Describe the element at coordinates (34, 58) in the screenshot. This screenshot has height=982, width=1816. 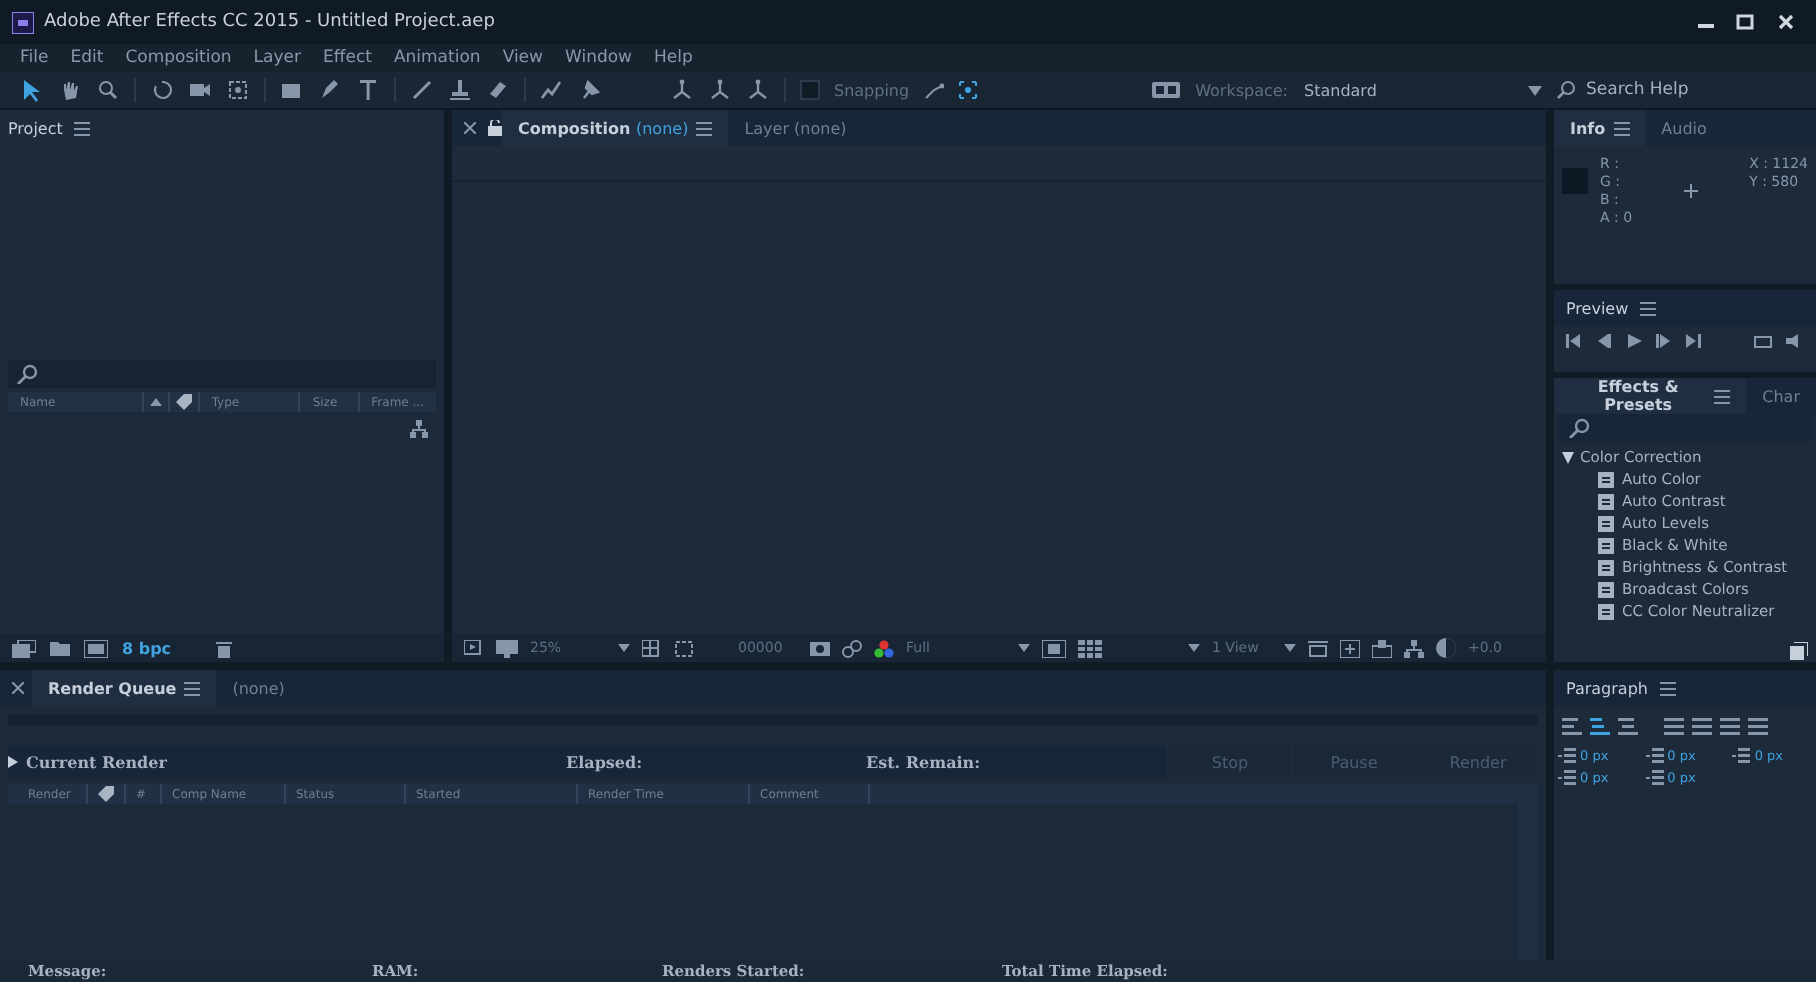
I see `menu-item: File` at that location.